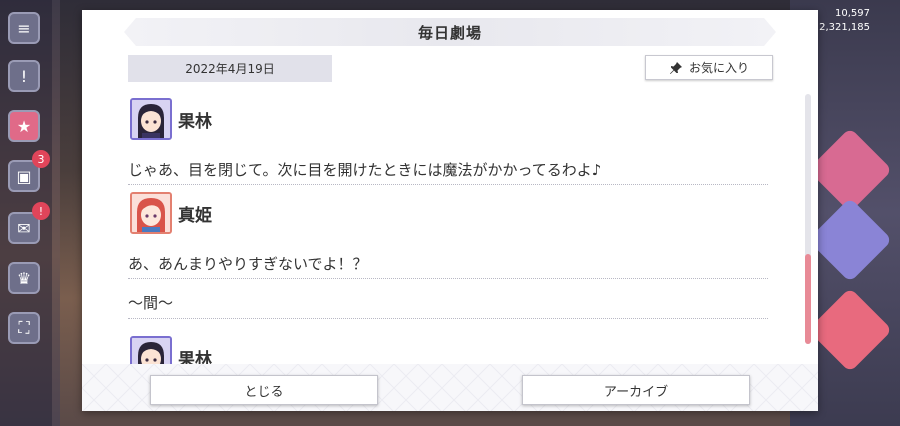 This screenshot has height=426, width=900. Describe the element at coordinates (24, 278) in the screenshot. I see `trophy-icon: ♛` at that location.